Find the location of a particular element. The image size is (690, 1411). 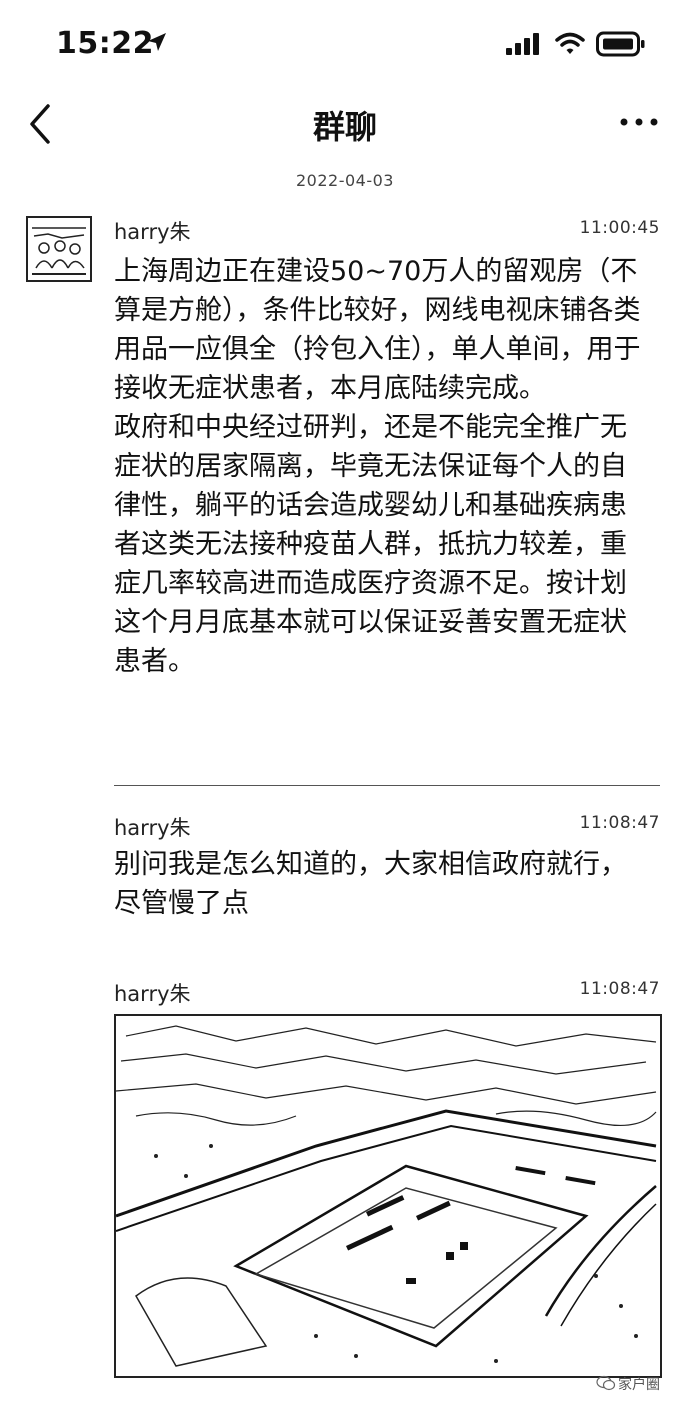

avatar is located at coordinates (59, 249).